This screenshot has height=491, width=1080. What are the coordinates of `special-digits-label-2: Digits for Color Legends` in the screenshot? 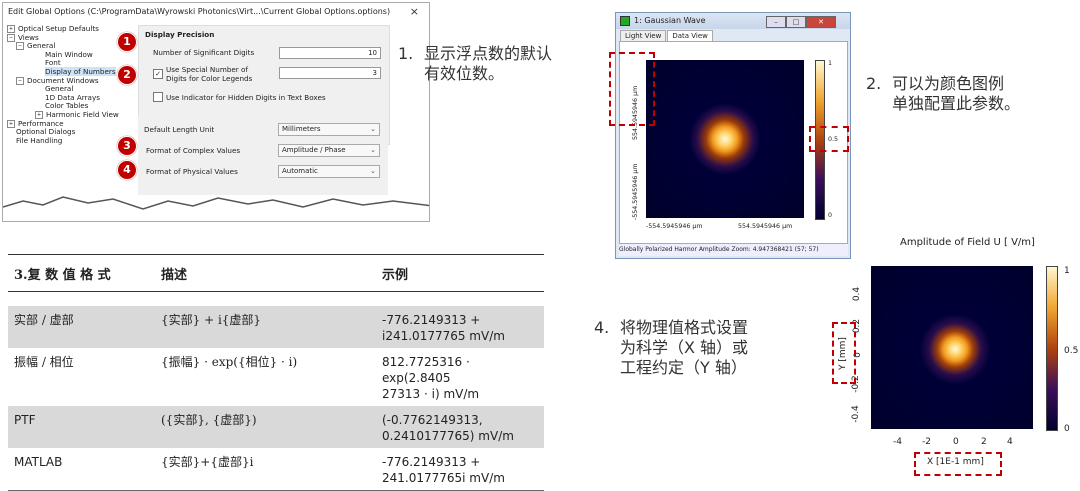 It's located at (209, 78).